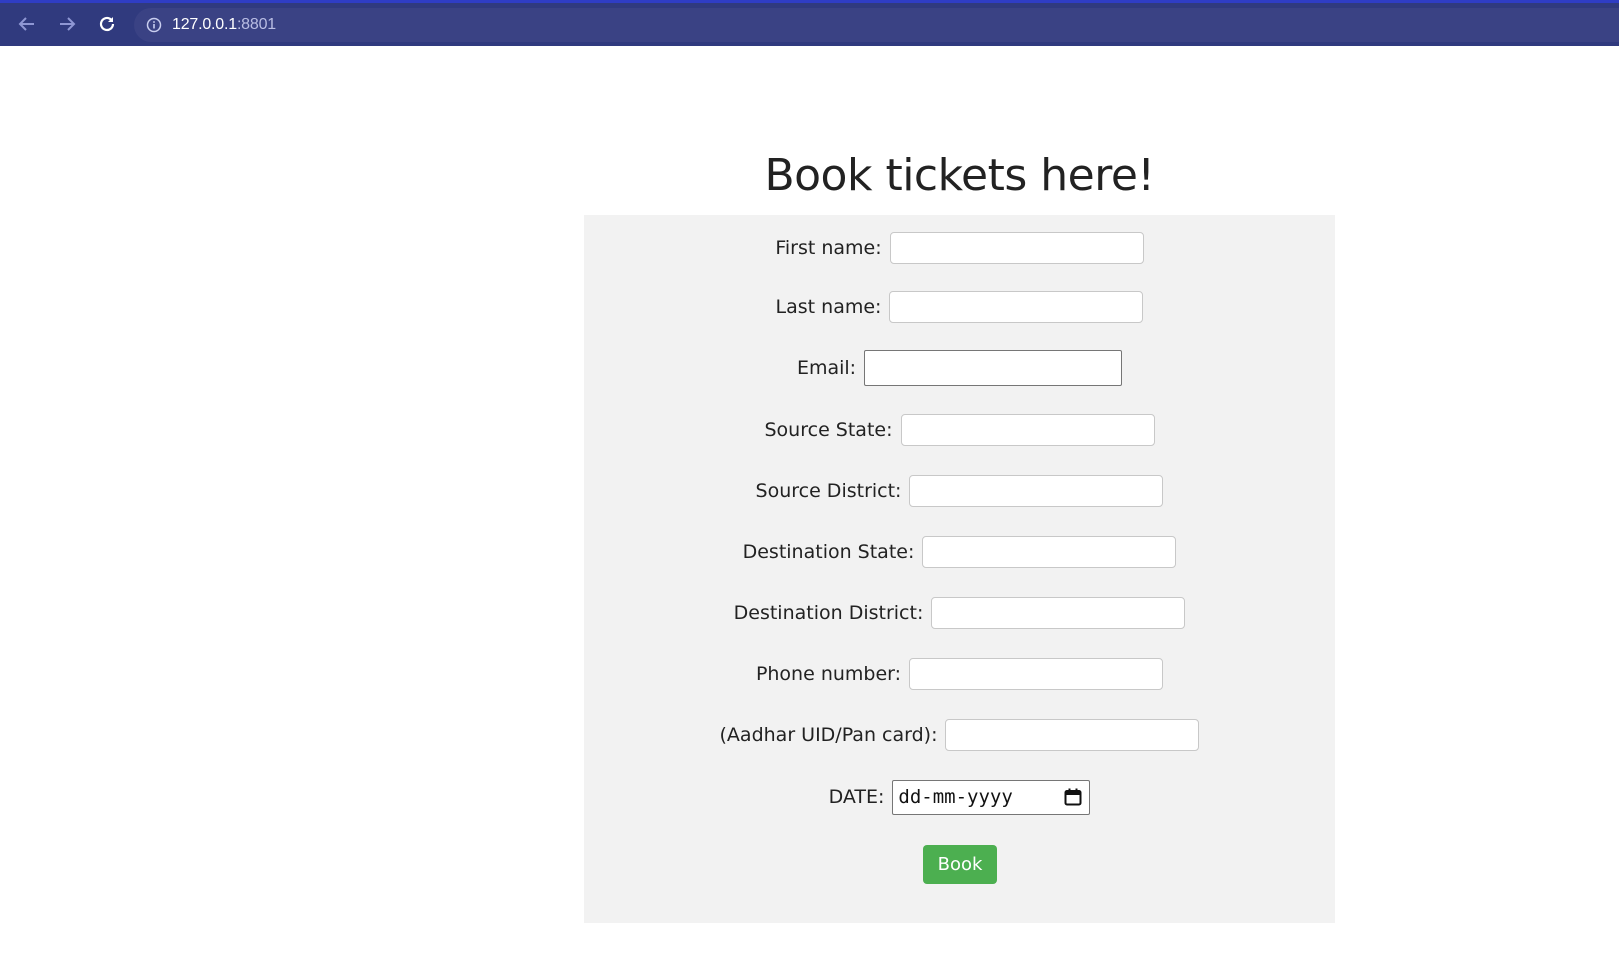  What do you see at coordinates (959, 175) in the screenshot?
I see `page-title: Book tickets here!` at bounding box center [959, 175].